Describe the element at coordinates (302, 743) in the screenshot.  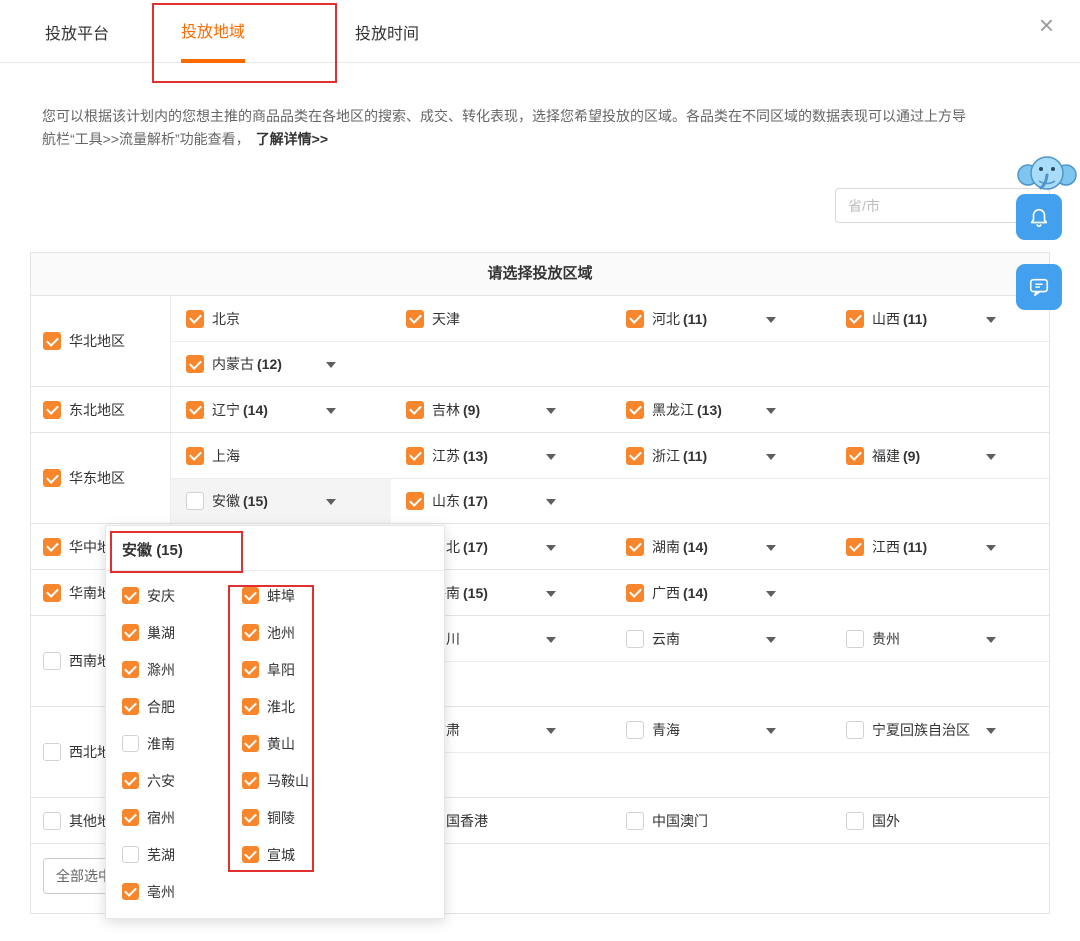
I see `city-item: 黄山` at that location.